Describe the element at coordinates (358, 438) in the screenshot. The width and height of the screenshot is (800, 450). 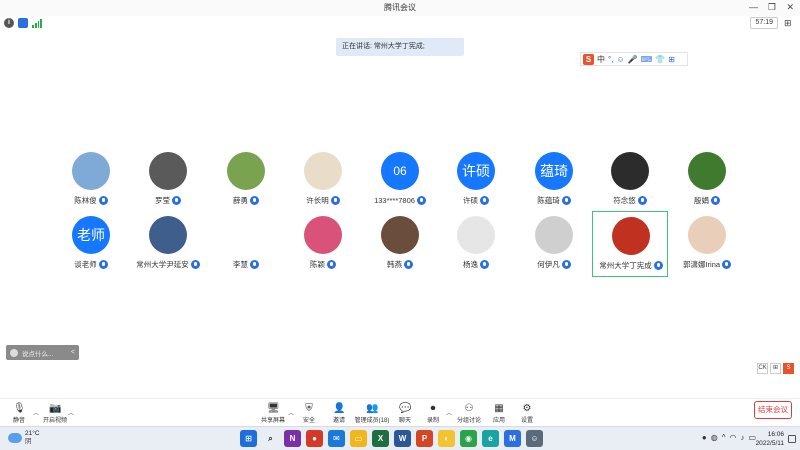
I see `folder-icon: ▭` at that location.